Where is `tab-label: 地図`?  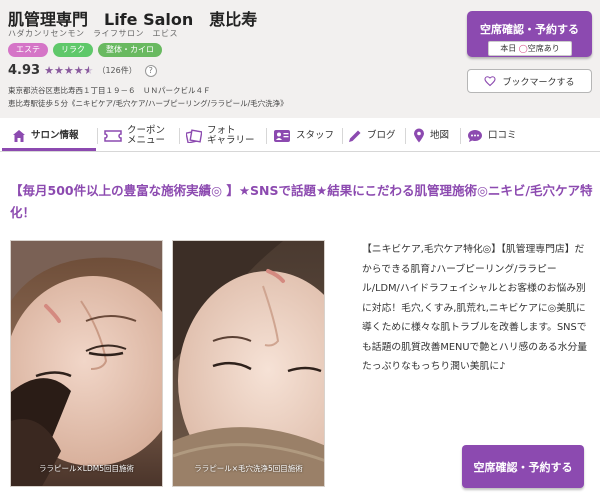
tab-label: 地図 is located at coordinates (440, 135).